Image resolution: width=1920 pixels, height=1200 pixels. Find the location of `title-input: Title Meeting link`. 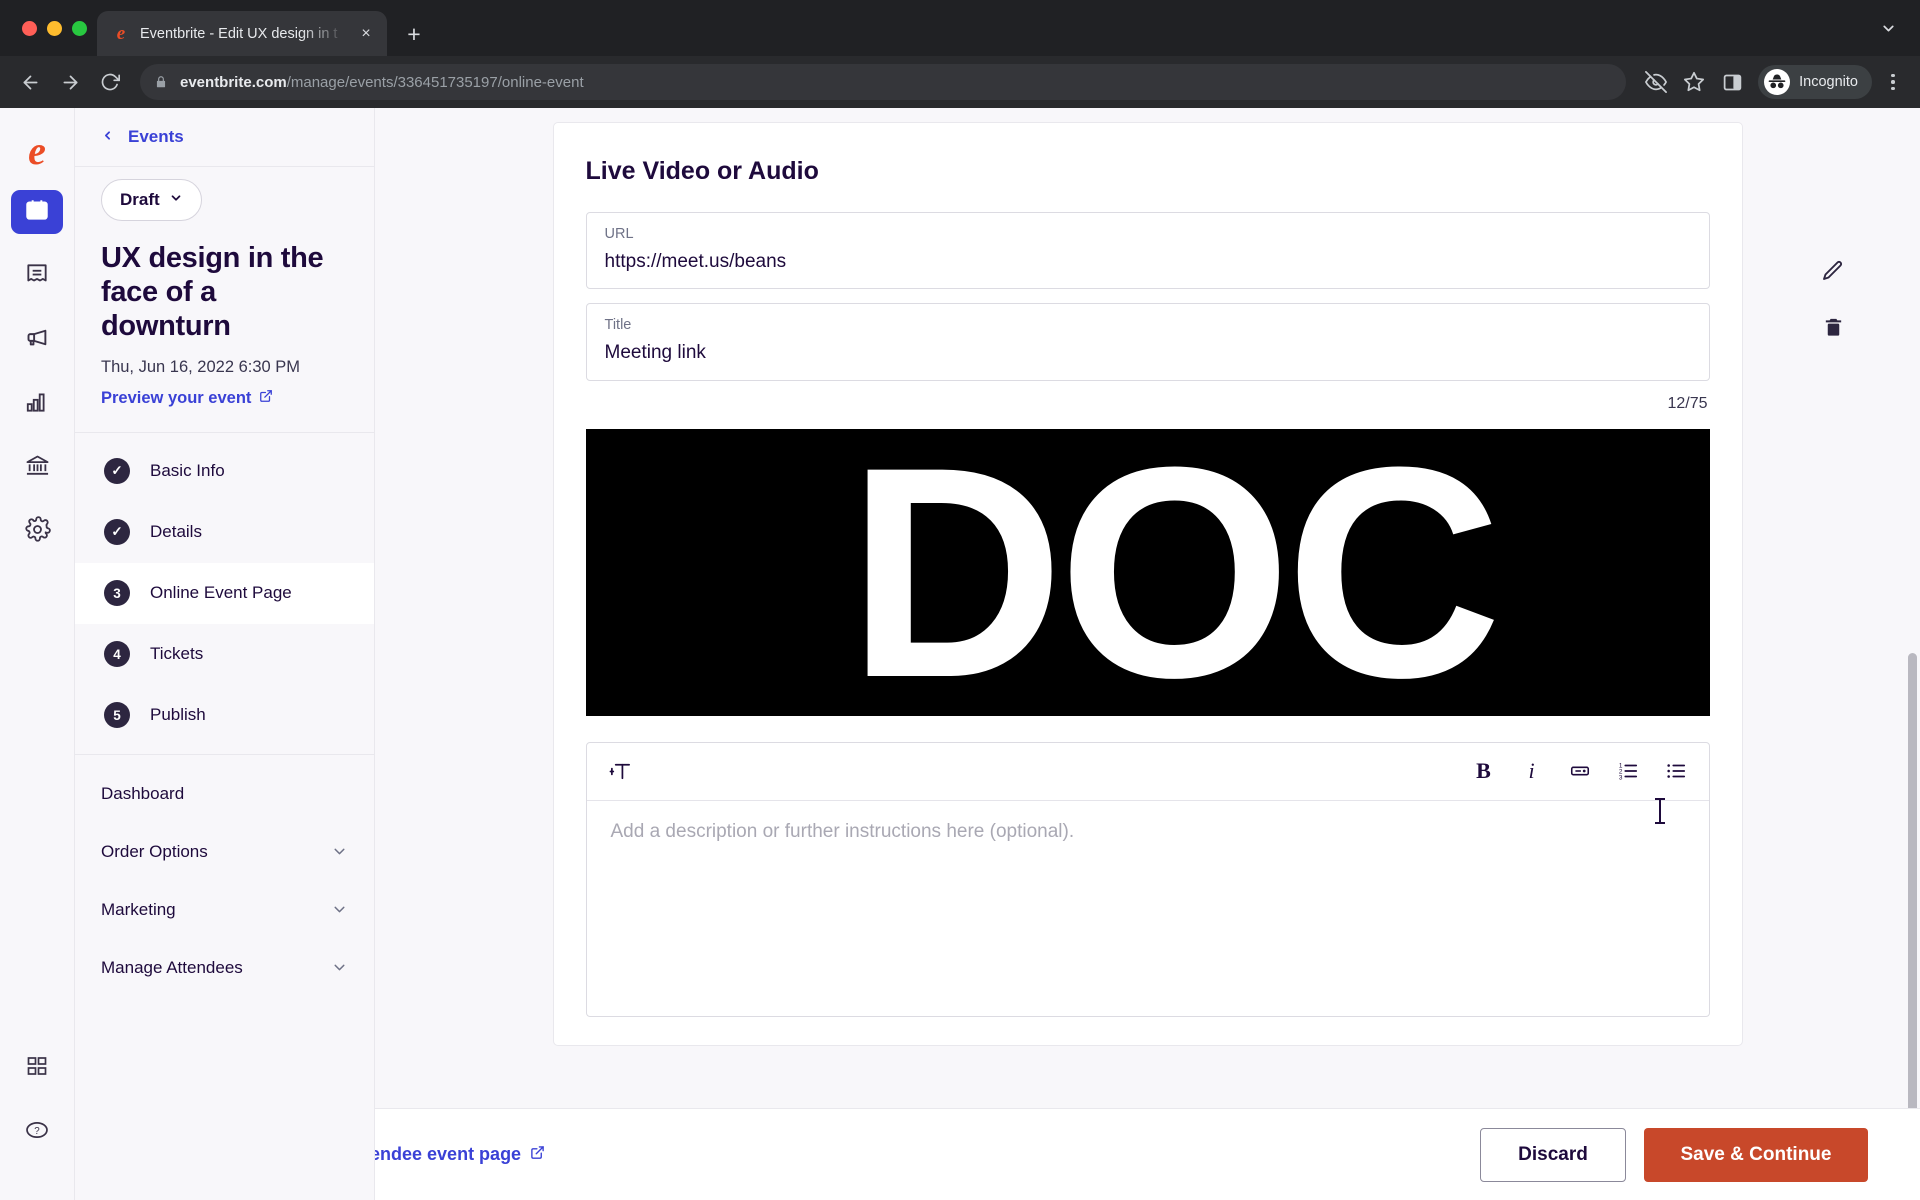

title-input: Title Meeting link is located at coordinates (1147, 342).